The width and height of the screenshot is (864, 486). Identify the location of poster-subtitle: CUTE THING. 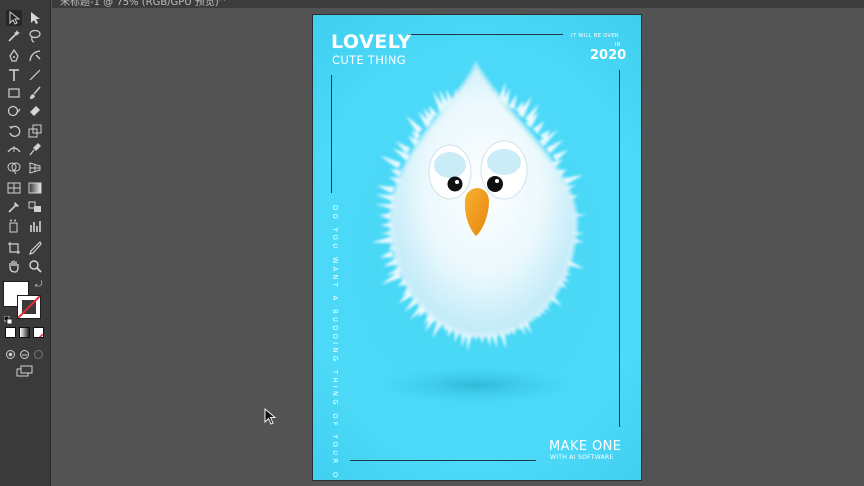
(369, 60).